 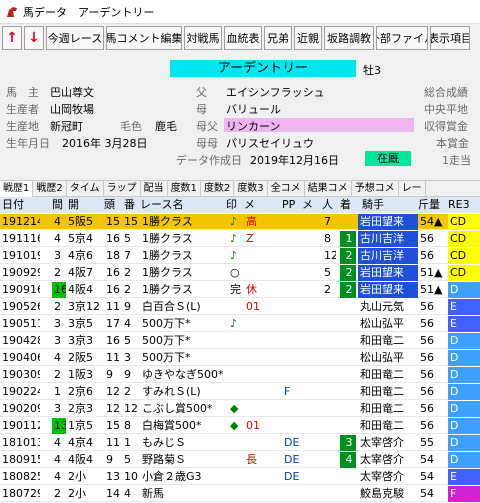 What do you see at coordinates (432, 205) in the screenshot?
I see `col-weight: 斤量` at bounding box center [432, 205].